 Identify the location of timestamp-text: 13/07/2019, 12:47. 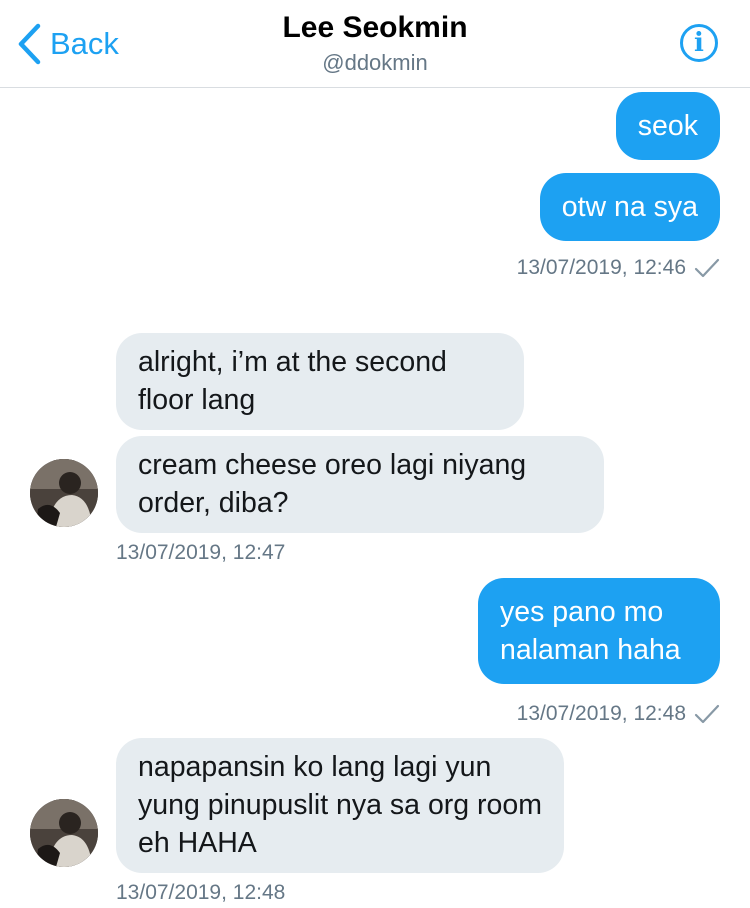
(201, 552).